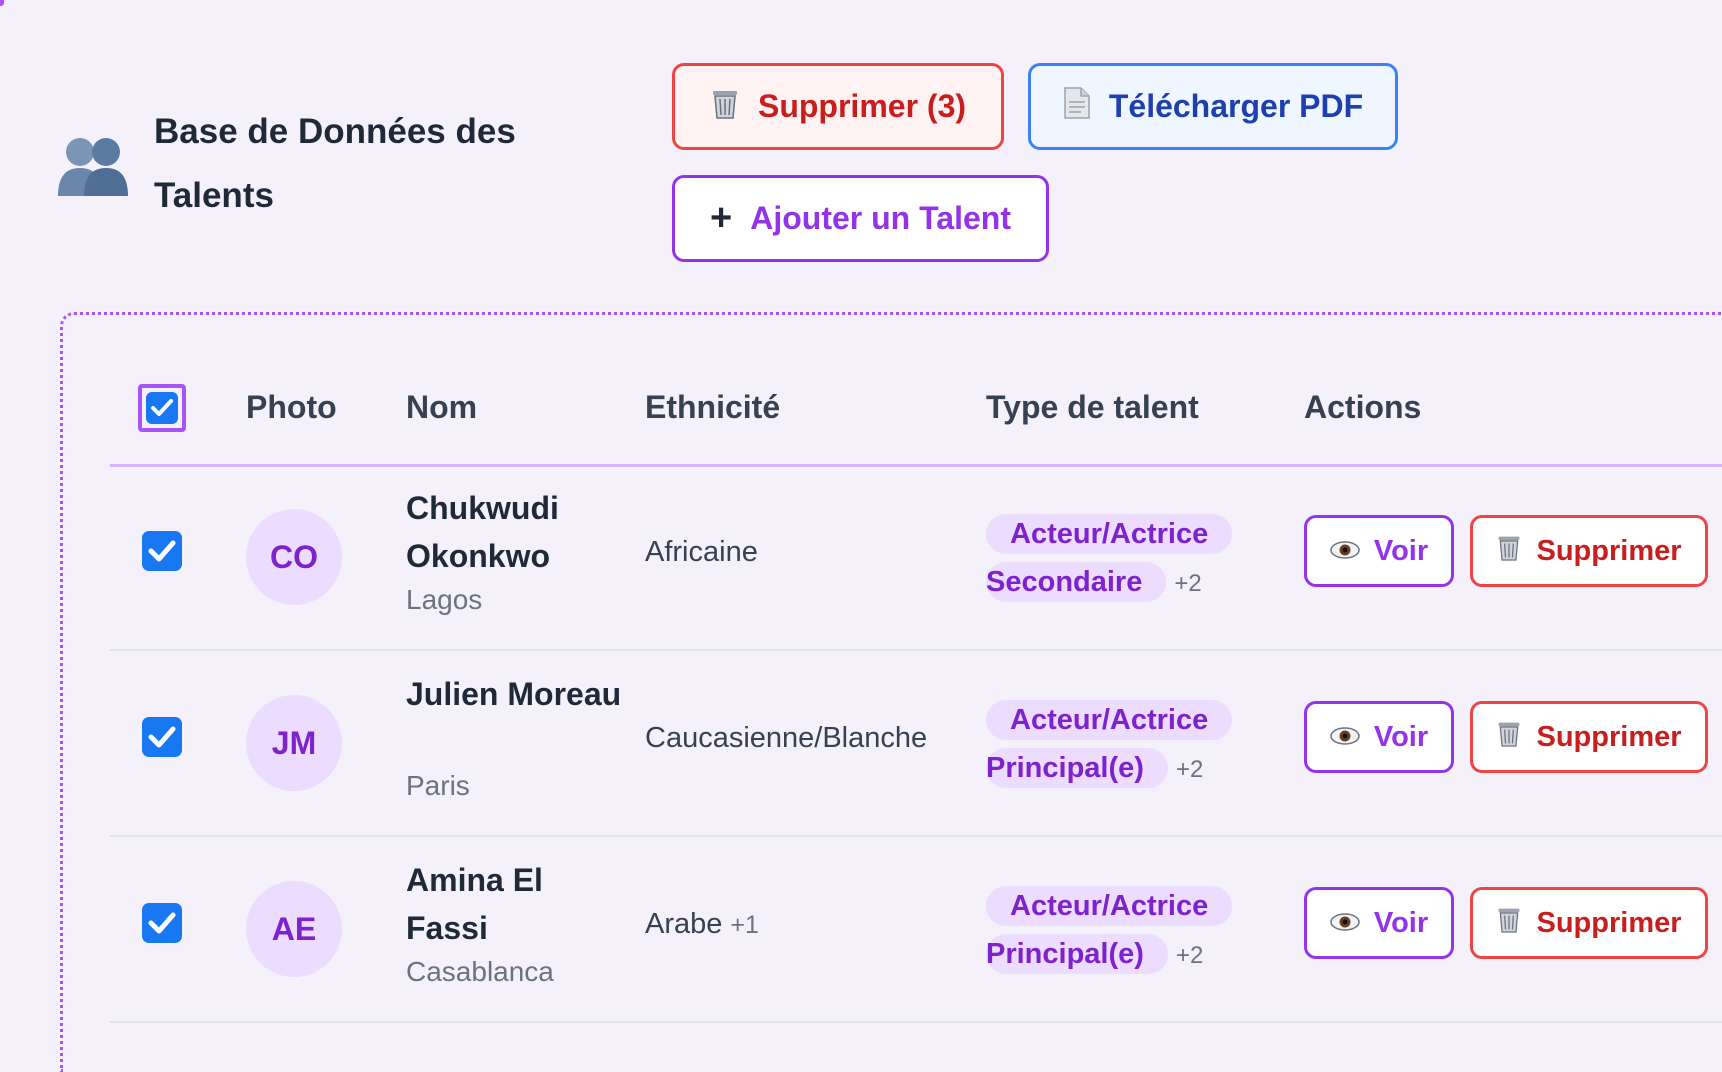 Image resolution: width=1722 pixels, height=1072 pixels. I want to click on delete-selected-label: Supprimer (3), so click(862, 106).